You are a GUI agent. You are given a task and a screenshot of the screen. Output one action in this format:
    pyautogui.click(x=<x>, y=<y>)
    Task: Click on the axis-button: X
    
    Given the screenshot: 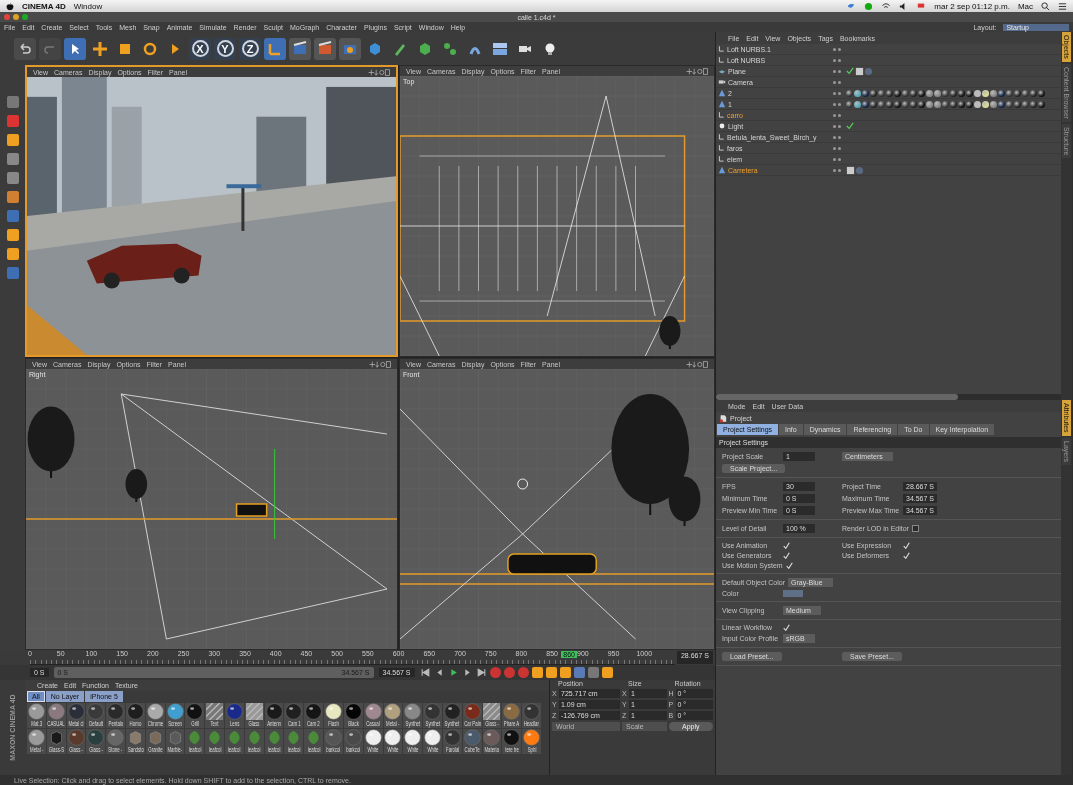 What is the action you would take?
    pyautogui.click(x=200, y=48)
    